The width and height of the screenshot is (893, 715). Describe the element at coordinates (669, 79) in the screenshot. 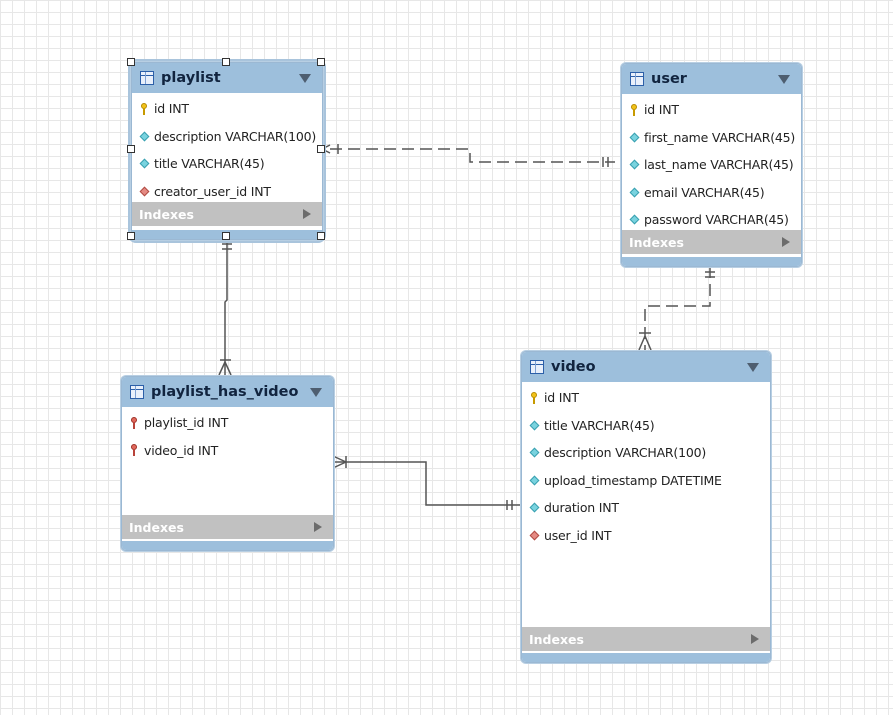

I see `table-name: user` at that location.